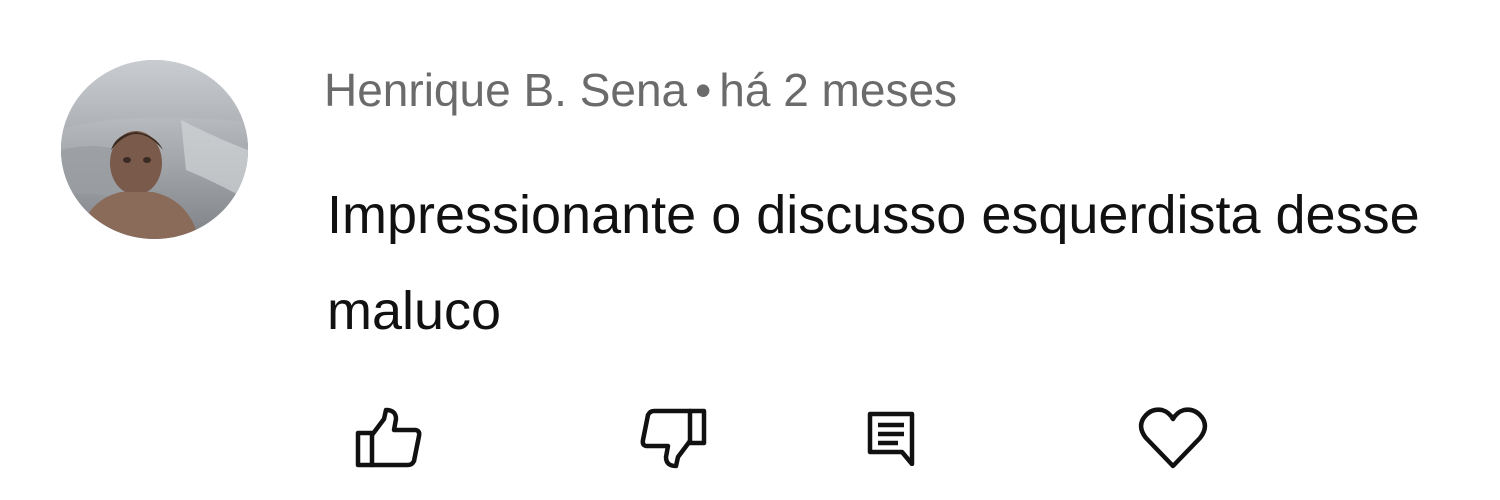 The width and height of the screenshot is (1500, 500). Describe the element at coordinates (838, 90) in the screenshot. I see `time-ago: há 2 meses` at that location.